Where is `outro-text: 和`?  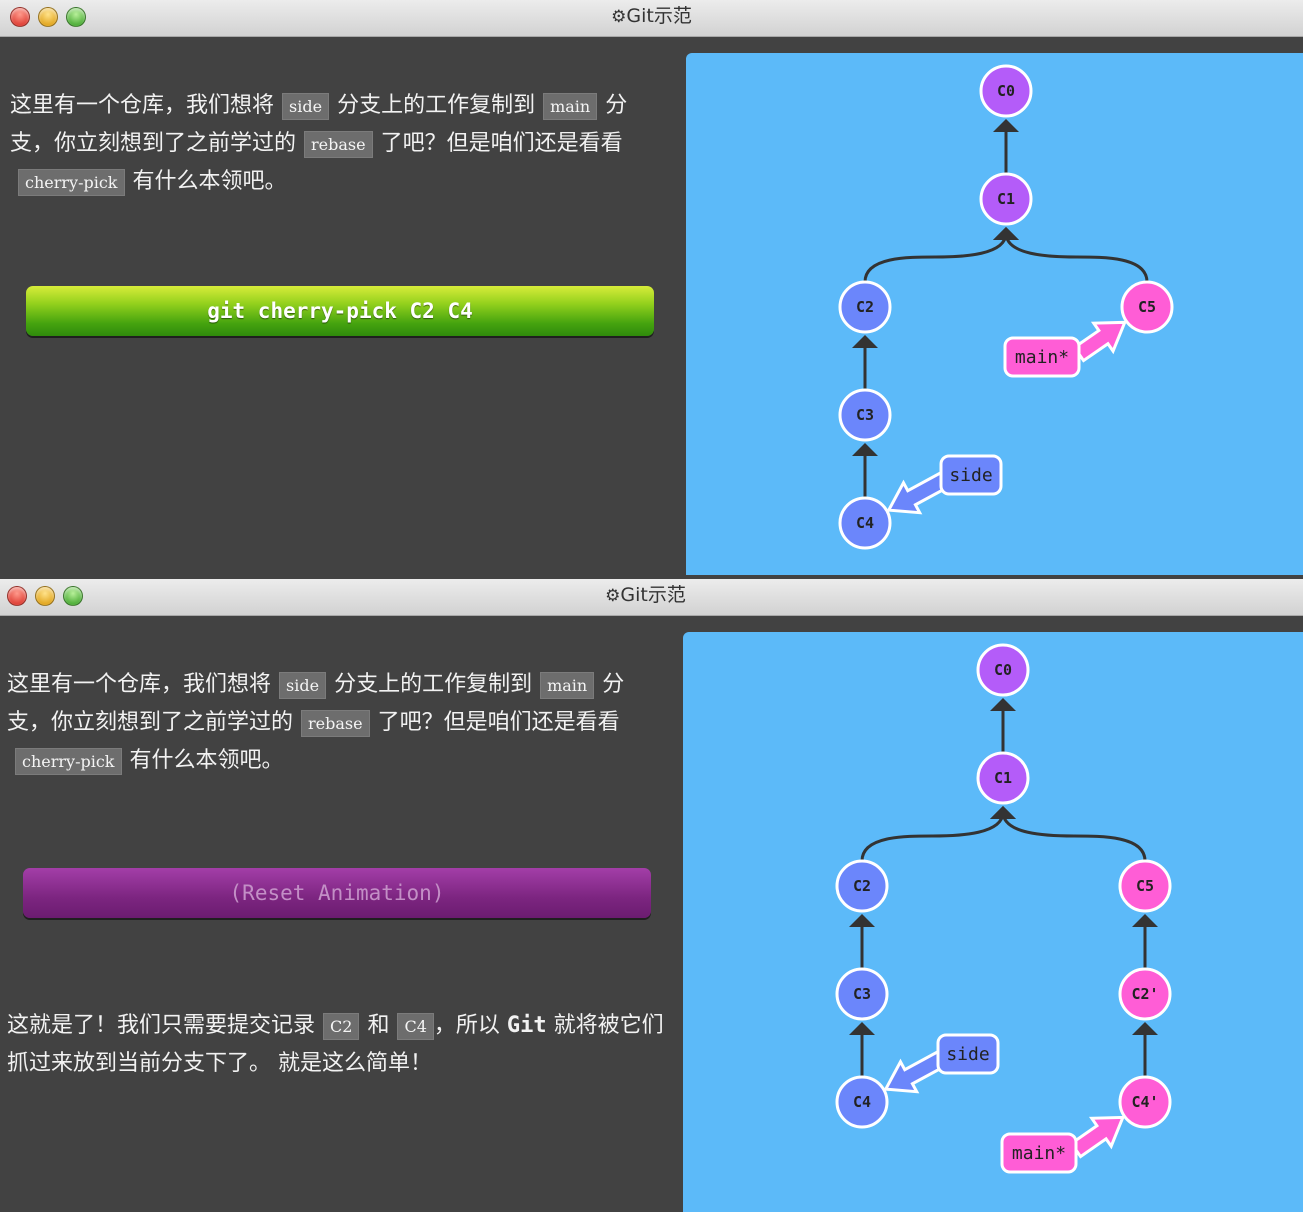
outro-text: 和 is located at coordinates (378, 1025).